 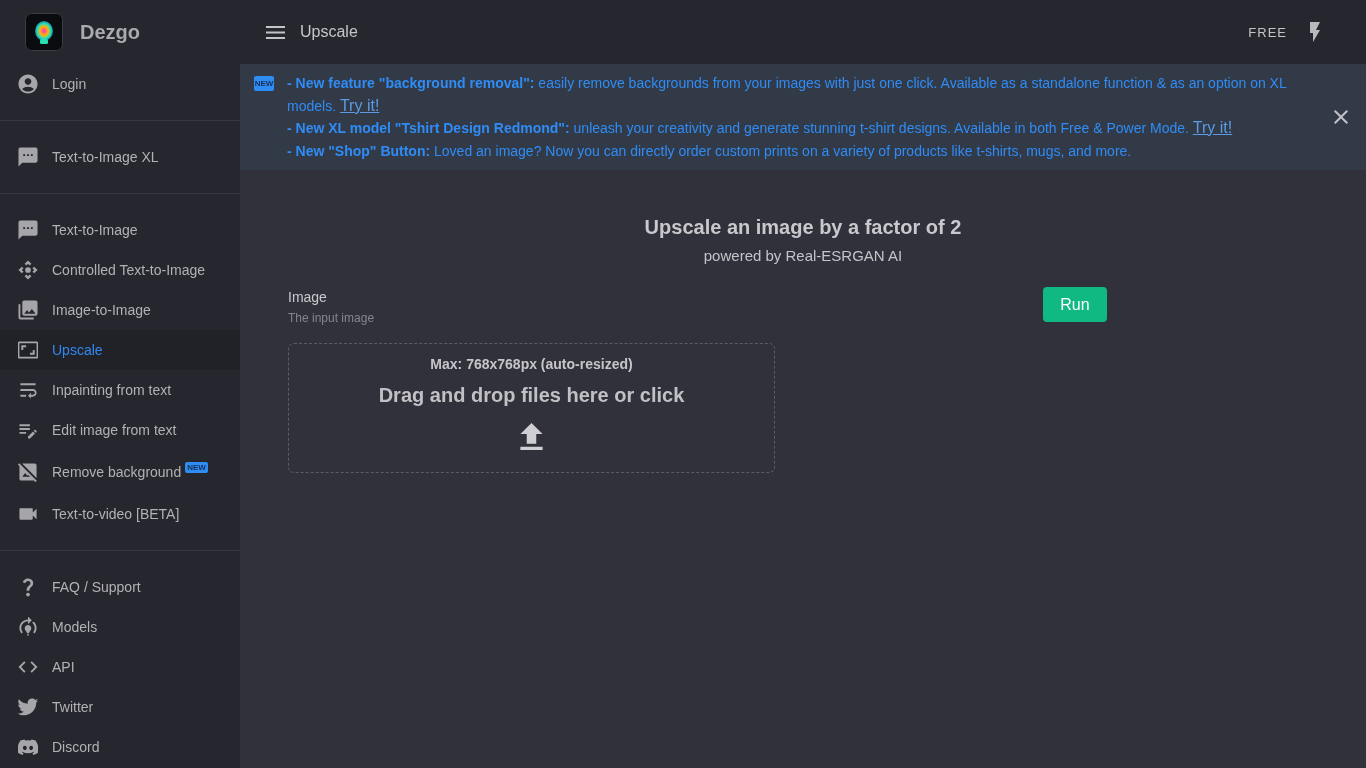 What do you see at coordinates (531, 364) in the screenshot?
I see `size-limit-text: Max: 768x768px (auto-resized)` at bounding box center [531, 364].